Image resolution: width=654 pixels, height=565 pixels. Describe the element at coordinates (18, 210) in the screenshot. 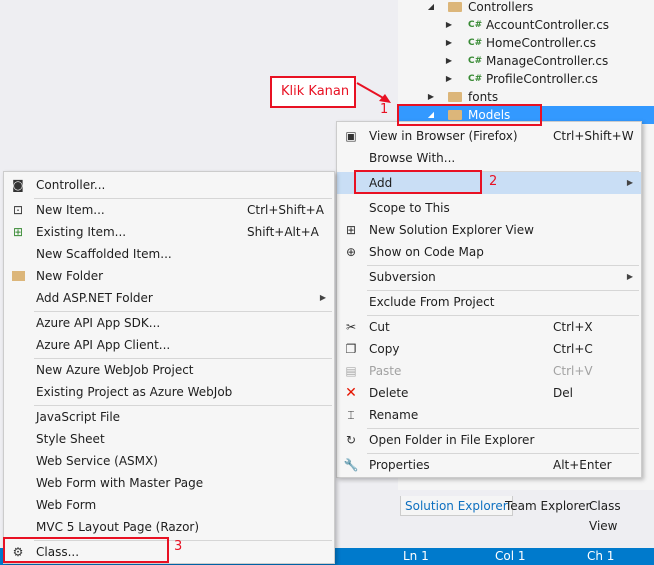

I see `new-item-icon: ⊡` at that location.